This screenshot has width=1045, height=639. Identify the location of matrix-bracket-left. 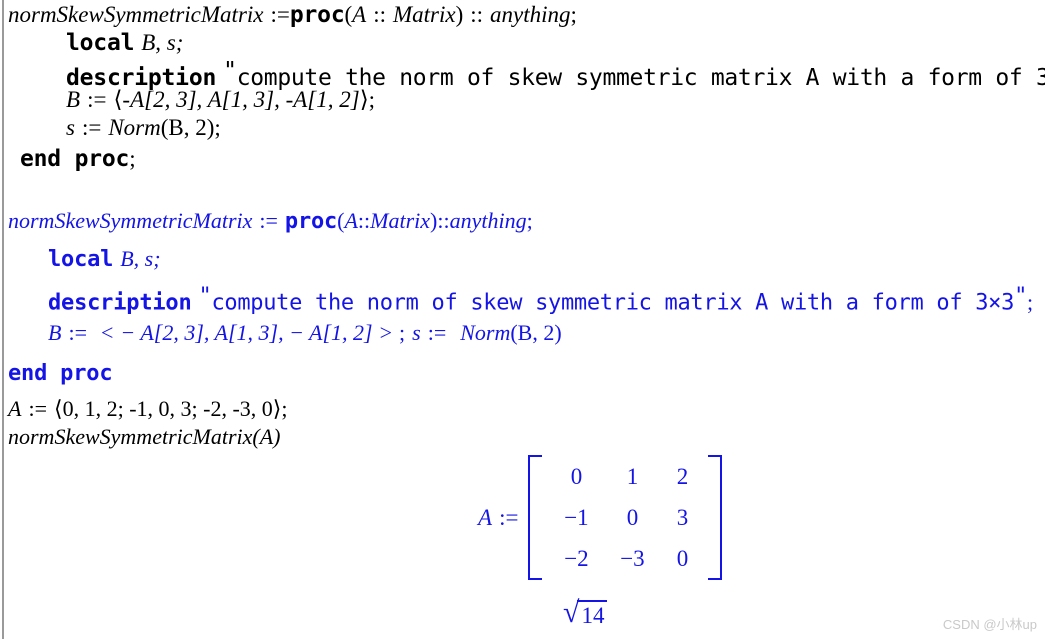
(535, 517).